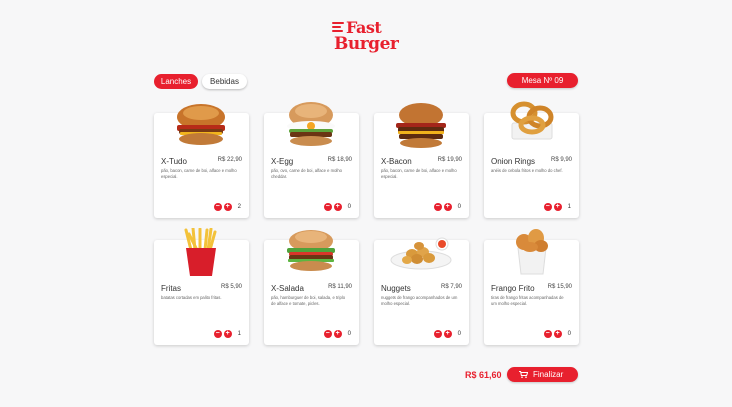 This screenshot has height=407, width=732. I want to click on bacon-burger-icon, so click(421, 125).